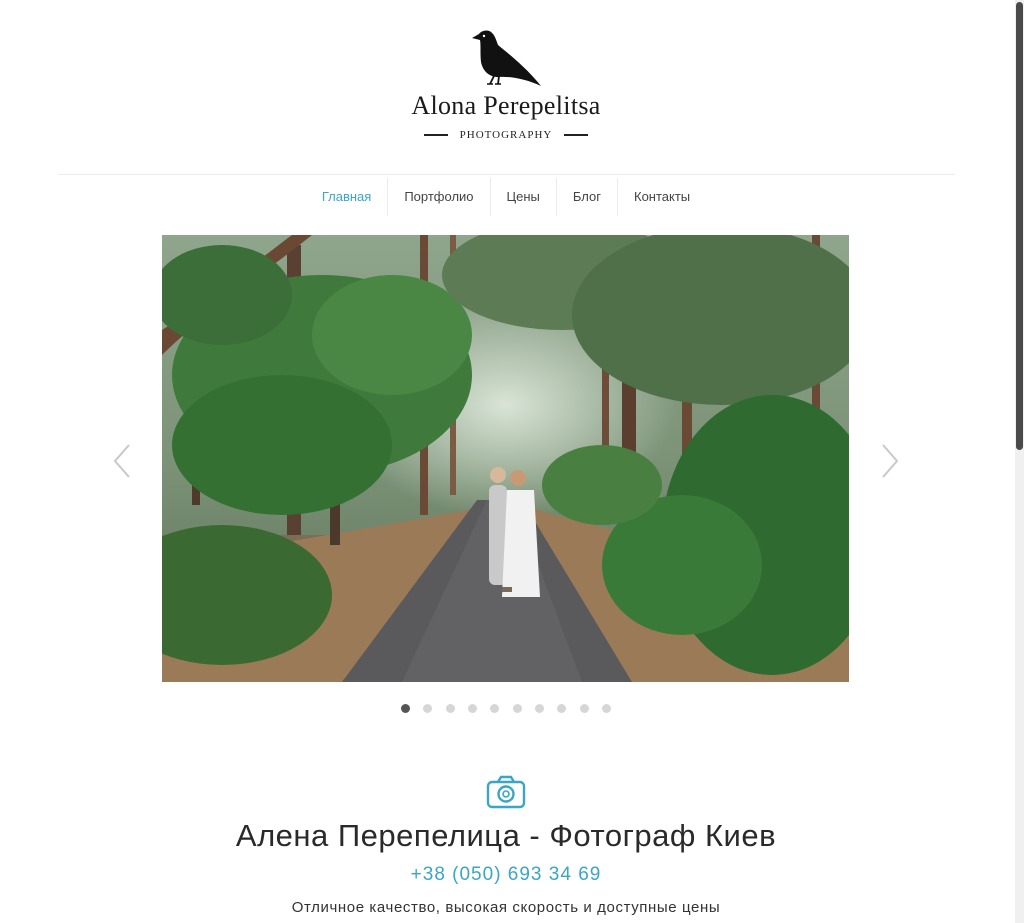 The width and height of the screenshot is (1024, 923). Describe the element at coordinates (576, 135) in the screenshot. I see `logo-divider-right` at that location.